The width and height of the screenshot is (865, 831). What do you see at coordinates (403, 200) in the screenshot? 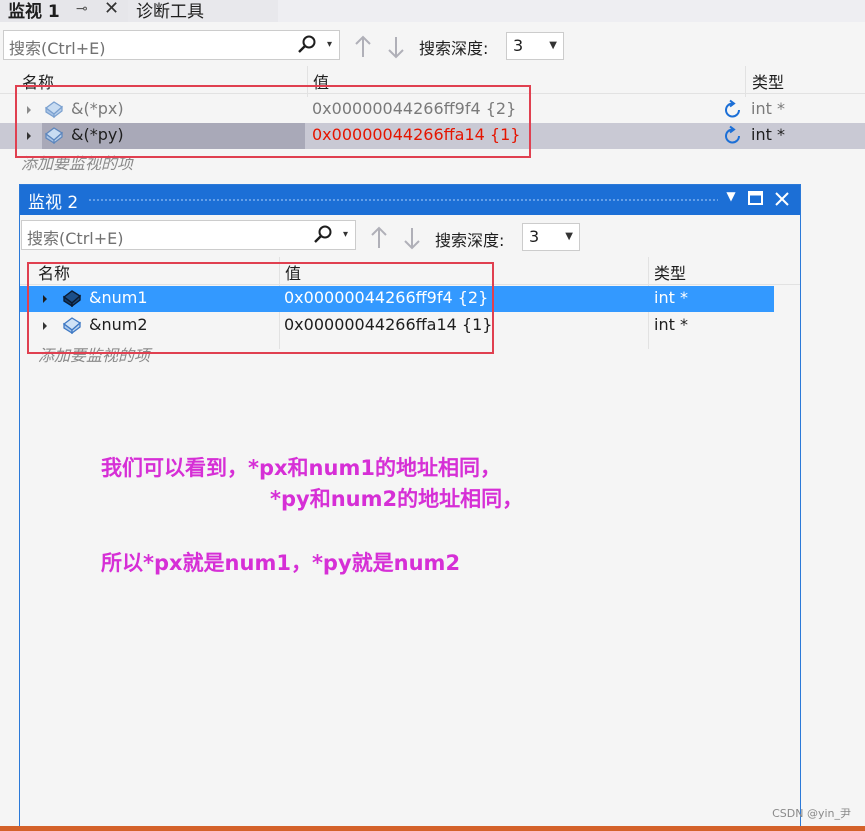
I see `drag-grip` at bounding box center [403, 200].